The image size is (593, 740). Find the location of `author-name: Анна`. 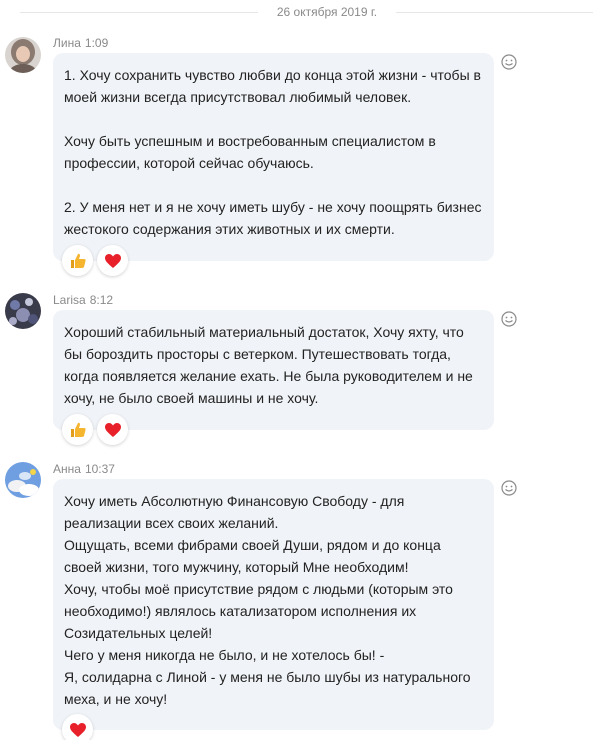

author-name: Анна is located at coordinates (67, 469).